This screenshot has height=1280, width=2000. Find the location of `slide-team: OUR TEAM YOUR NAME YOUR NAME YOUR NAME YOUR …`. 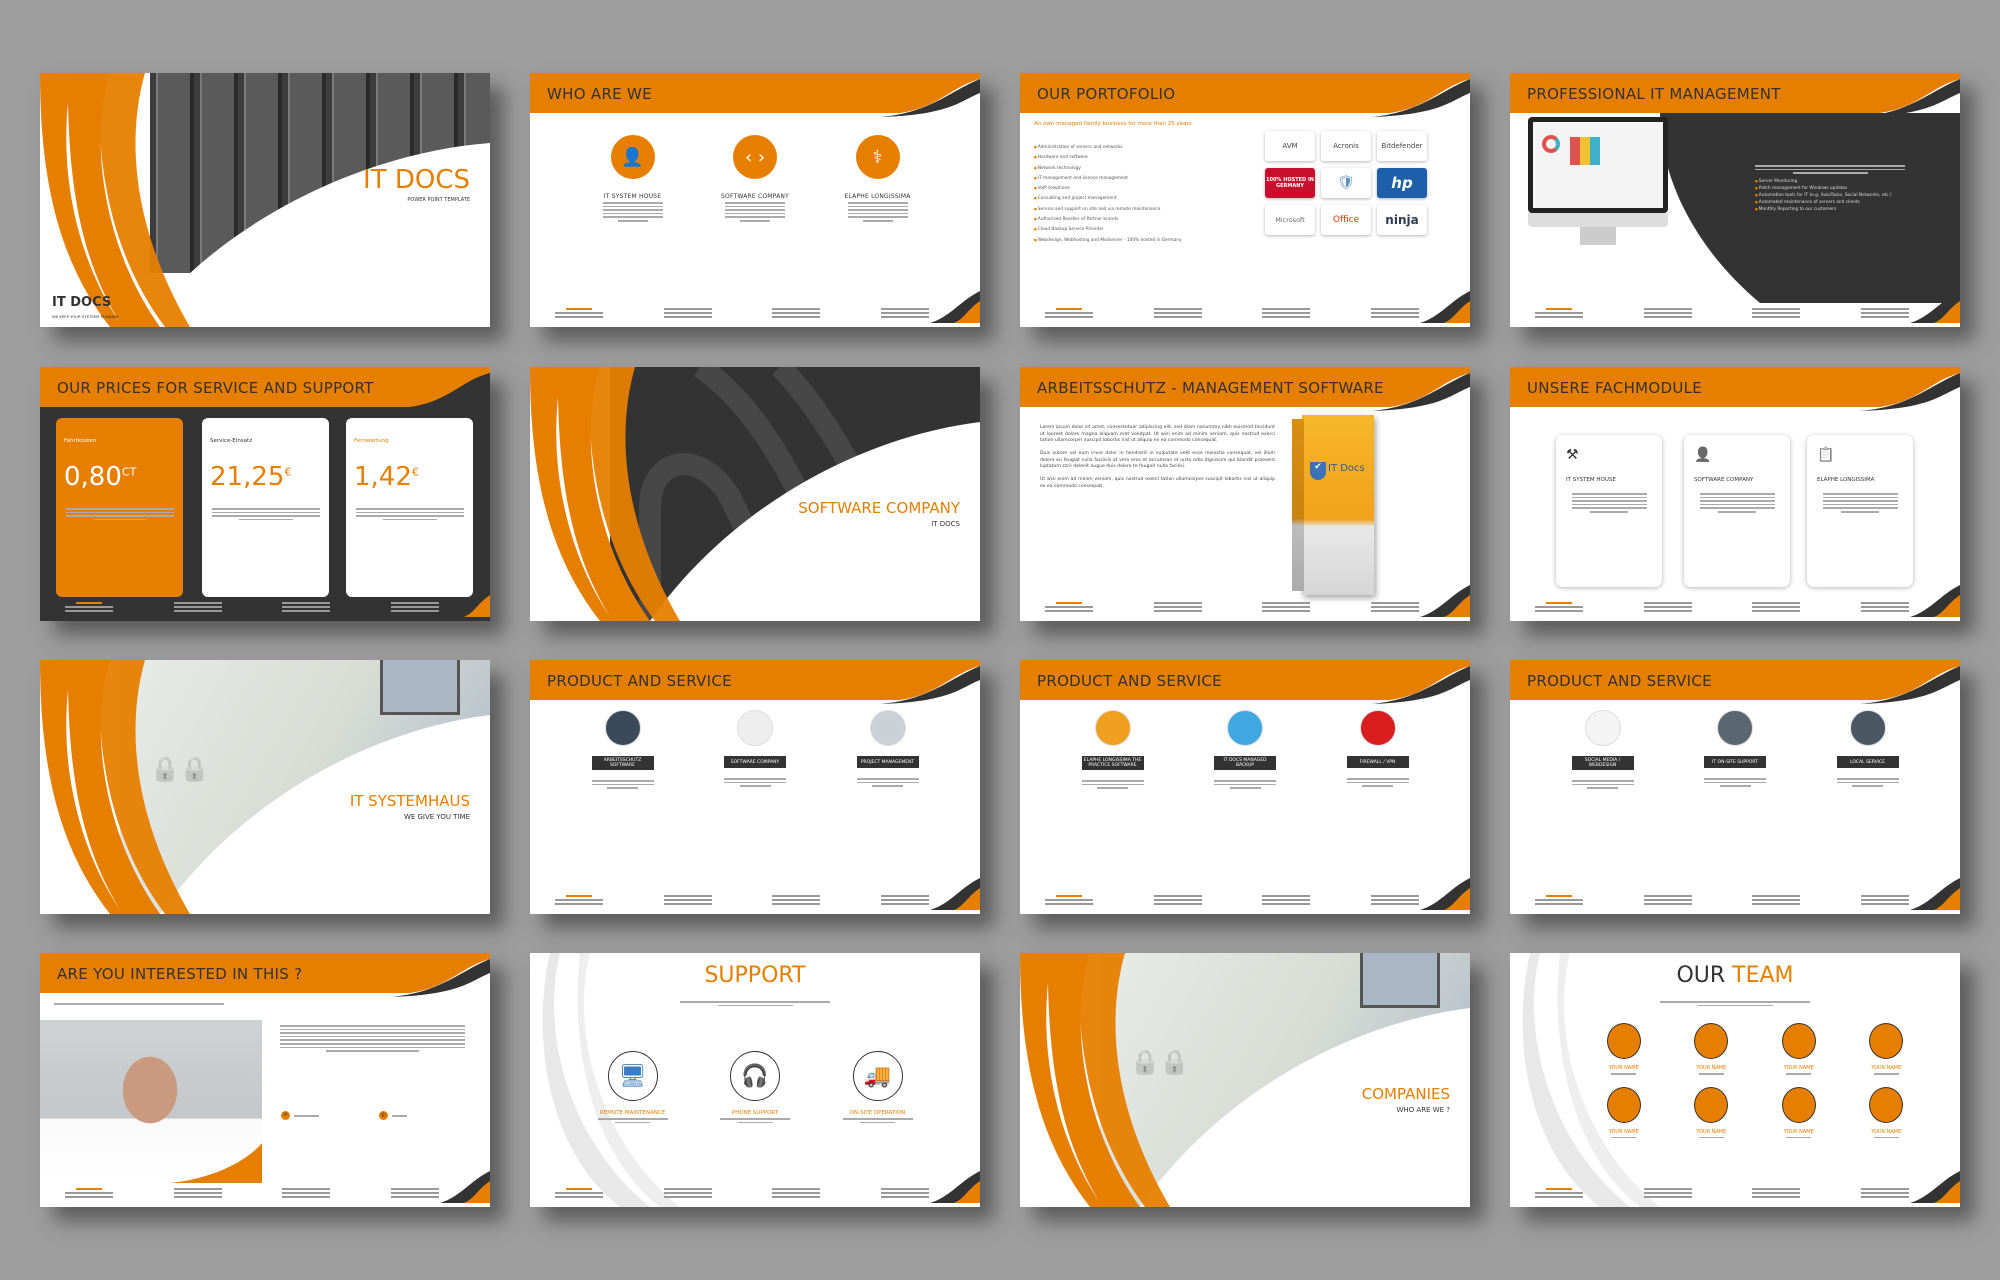

slide-team: OUR TEAM YOUR NAME YOUR NAME YOUR NAME YOUR … is located at coordinates (1735, 1080).